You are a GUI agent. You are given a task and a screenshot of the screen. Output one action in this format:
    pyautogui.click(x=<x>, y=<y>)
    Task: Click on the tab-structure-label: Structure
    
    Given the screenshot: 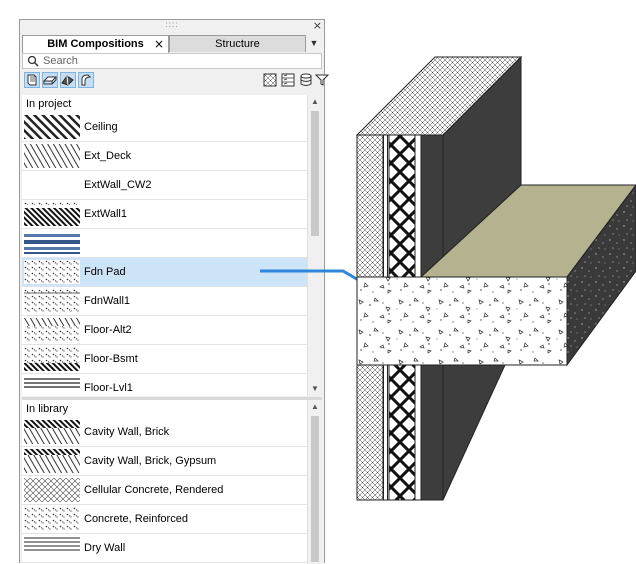 What is the action you would take?
    pyautogui.click(x=237, y=44)
    